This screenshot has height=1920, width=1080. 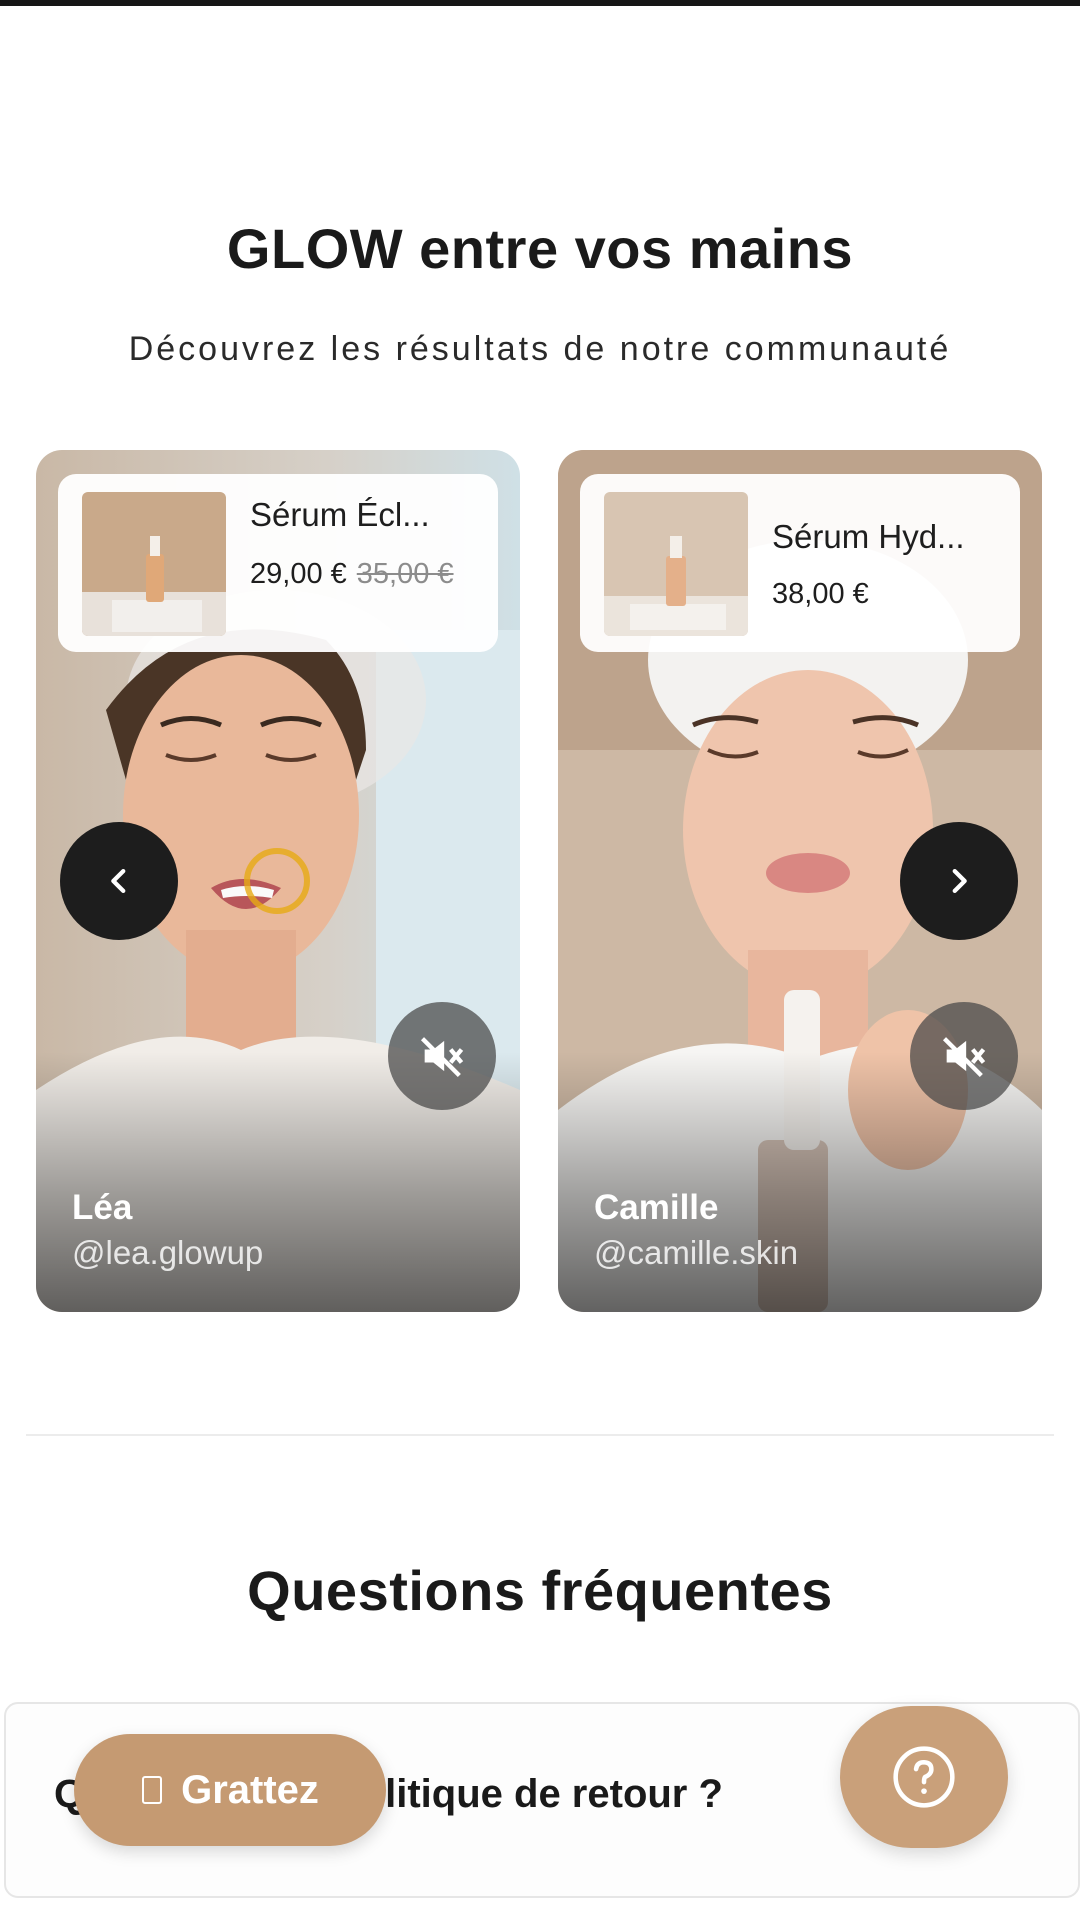 I want to click on chevron-left-icon, so click(x=118, y=881).